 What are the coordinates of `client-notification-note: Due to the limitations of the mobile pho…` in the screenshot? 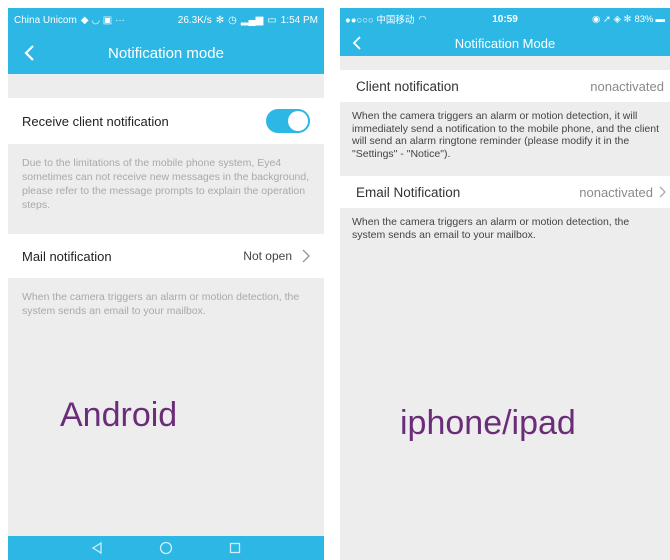 It's located at (166, 184).